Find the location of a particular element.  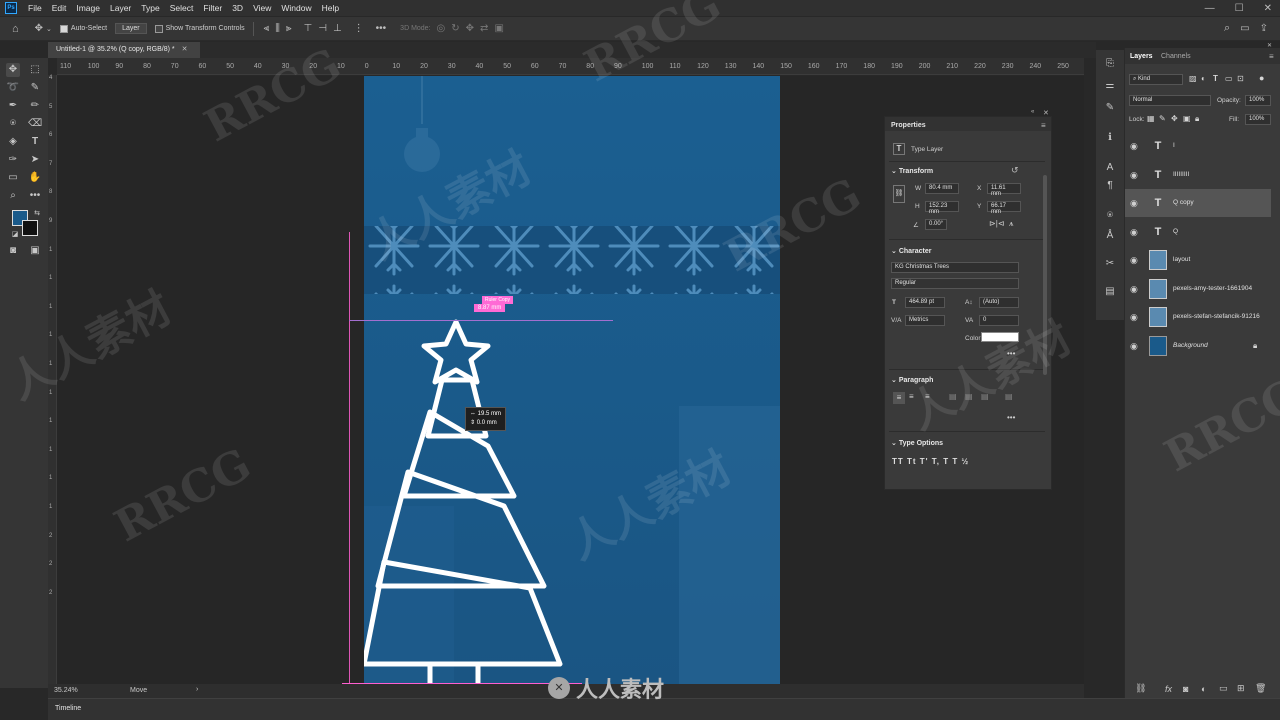

gradient-tool: ◈ is located at coordinates (13, 142).